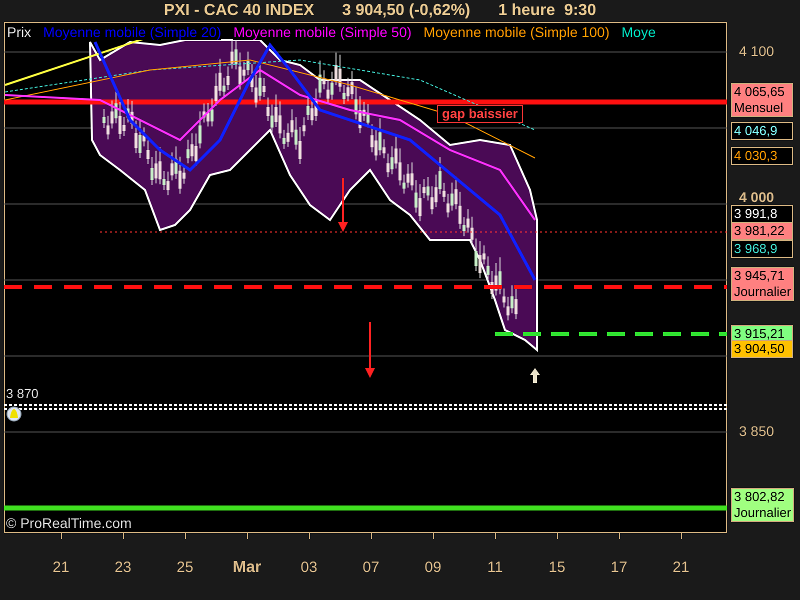 Image resolution: width=800 pixels, height=600 pixels. What do you see at coordinates (619, 567) in the screenshot?
I see `x-axis-label: 17` at bounding box center [619, 567].